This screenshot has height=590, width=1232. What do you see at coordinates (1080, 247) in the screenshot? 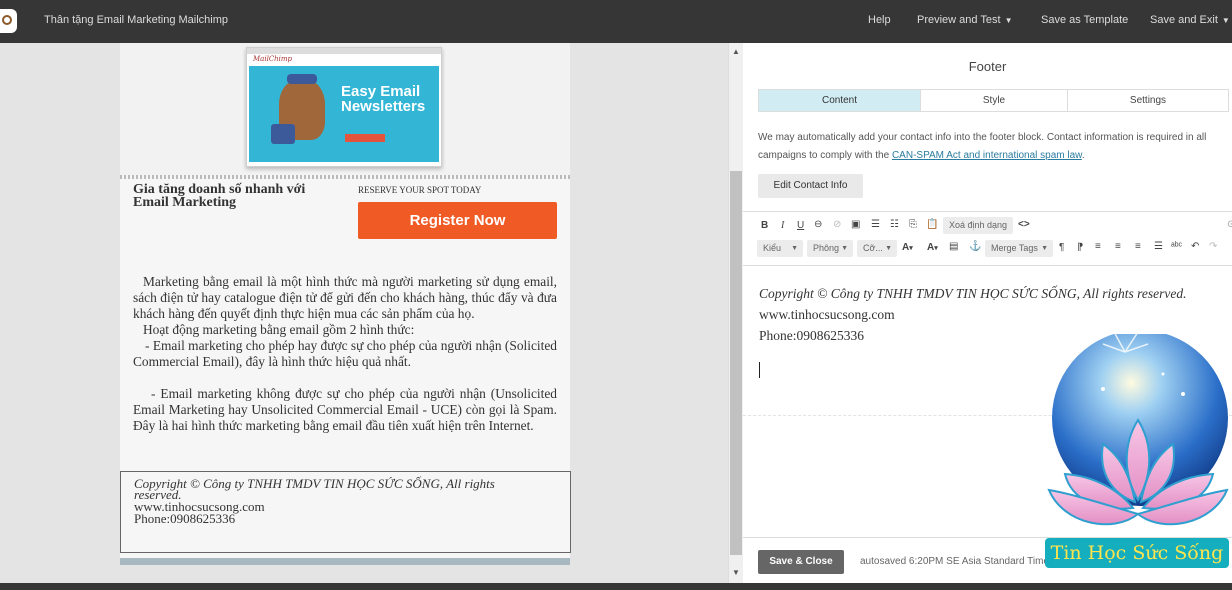
I see `paragraph-rtl-icon: ⁋` at bounding box center [1080, 247].